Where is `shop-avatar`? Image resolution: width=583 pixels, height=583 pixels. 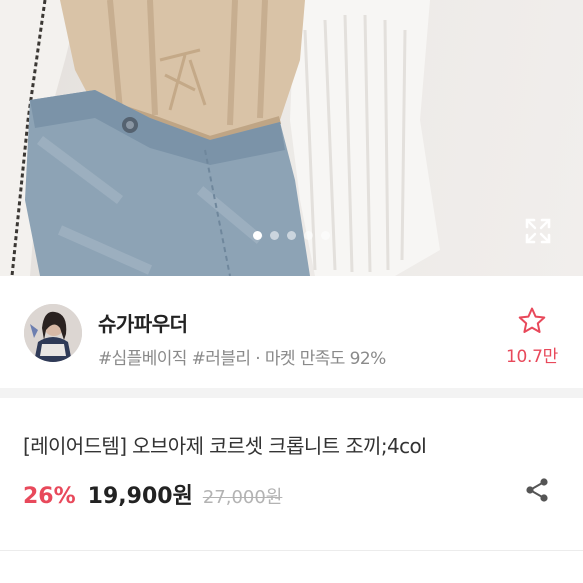 shop-avatar is located at coordinates (53, 333).